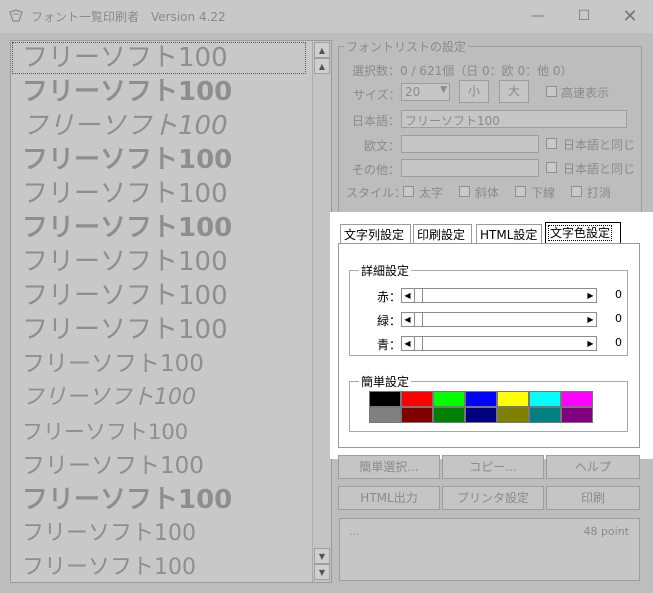 This screenshot has width=653, height=593. What do you see at coordinates (389, 498) in the screenshot?
I see `html-output-button: HTML出力` at bounding box center [389, 498].